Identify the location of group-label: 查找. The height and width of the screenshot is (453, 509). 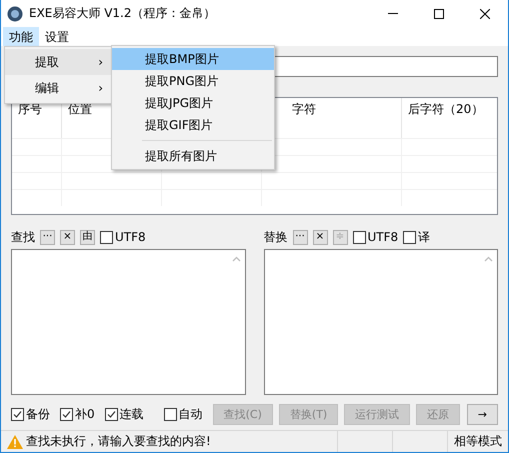
(23, 237).